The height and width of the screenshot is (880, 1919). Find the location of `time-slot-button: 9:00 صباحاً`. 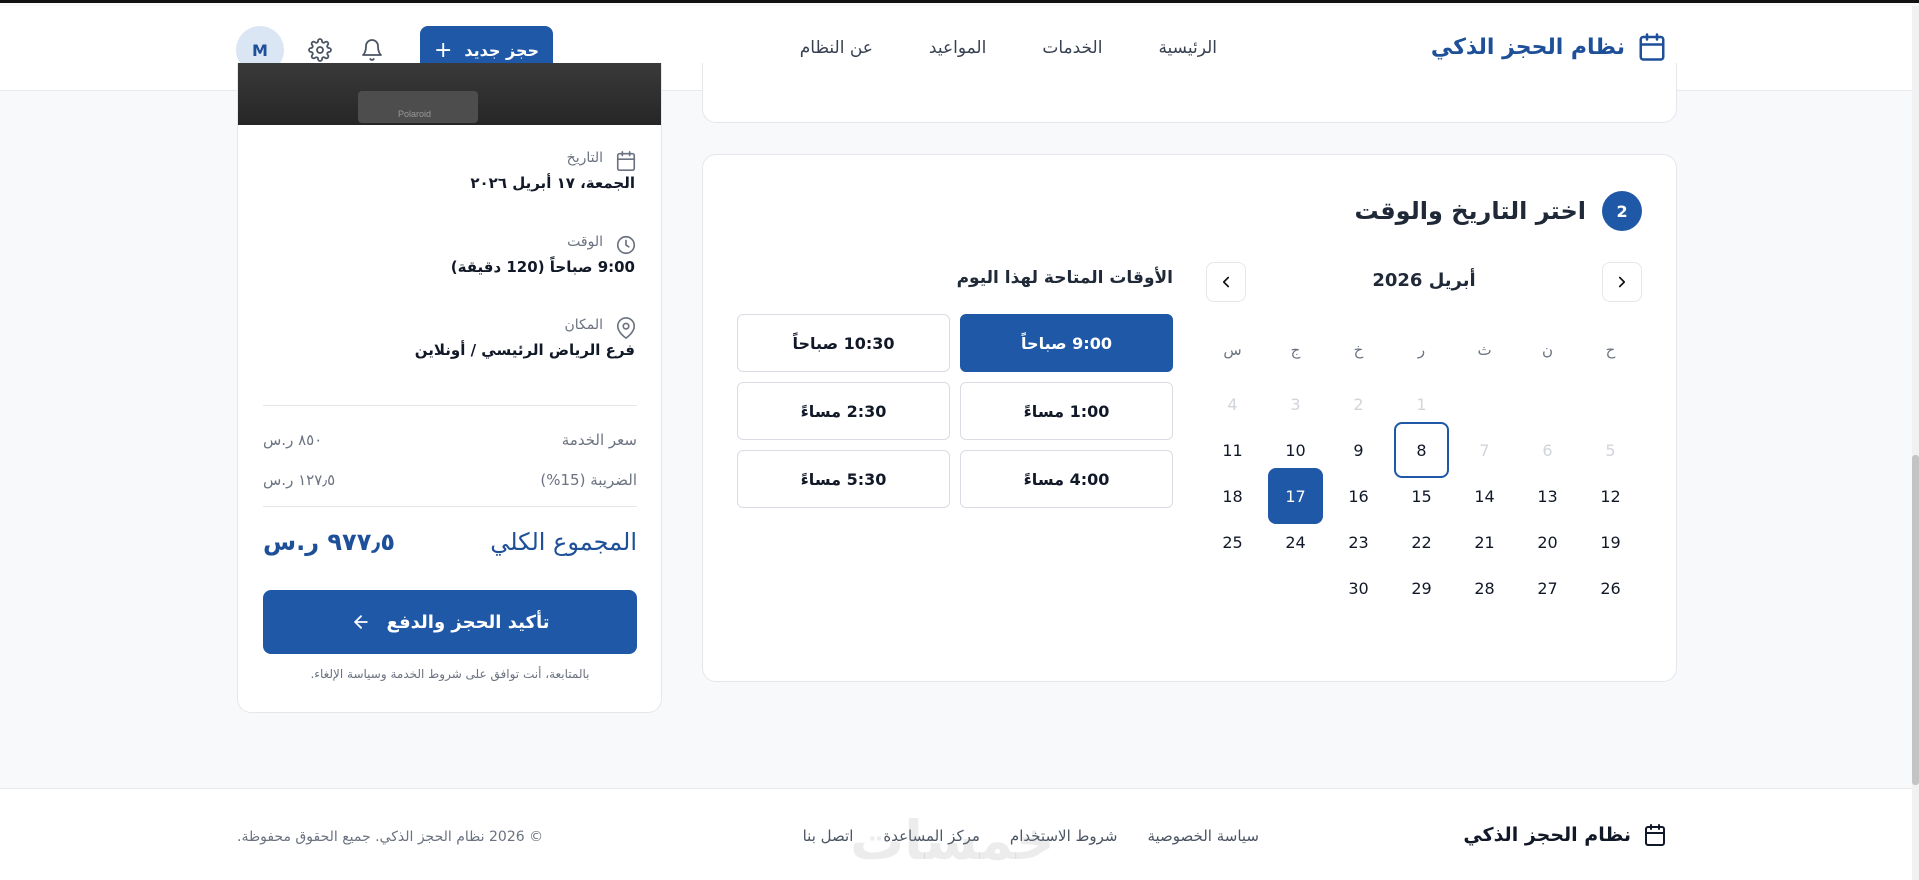

time-slot-button: 9:00 صباحاً is located at coordinates (1066, 343).